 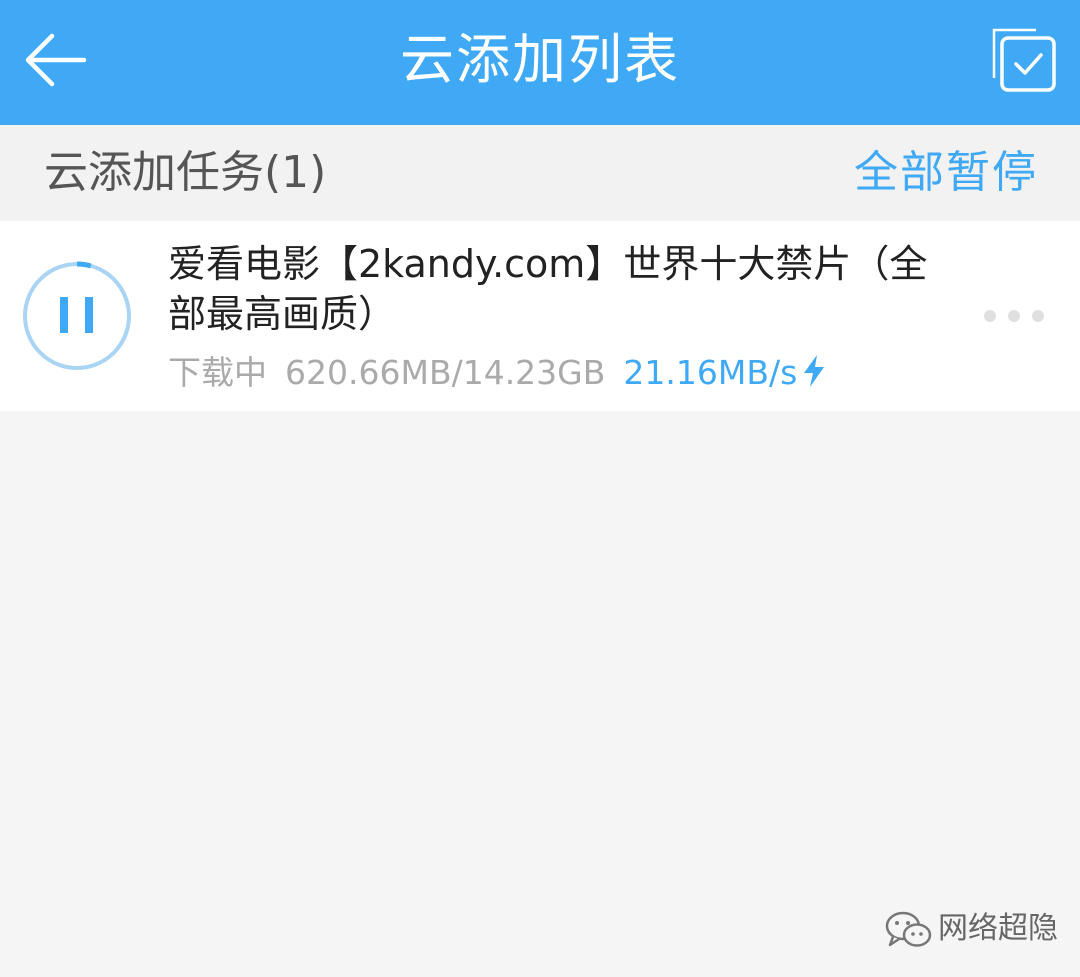 I want to click on wechat-icon, so click(x=908, y=929).